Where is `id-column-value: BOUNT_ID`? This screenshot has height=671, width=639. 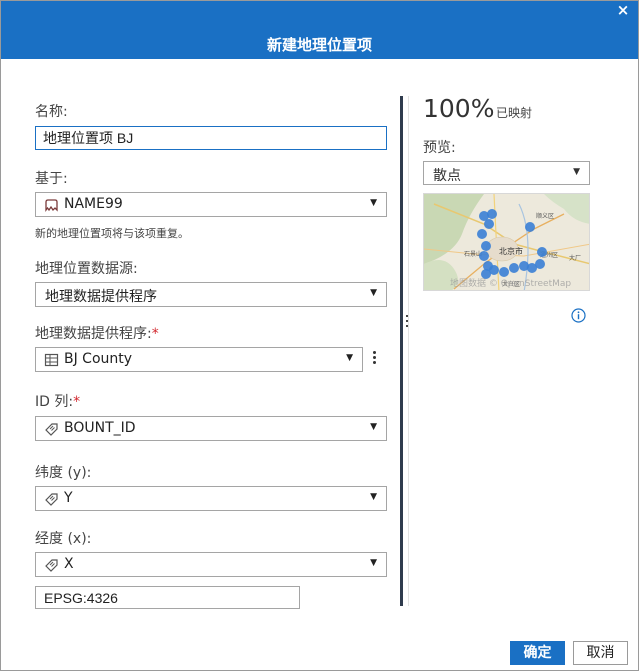
id-column-value: BOUNT_ID is located at coordinates (100, 428).